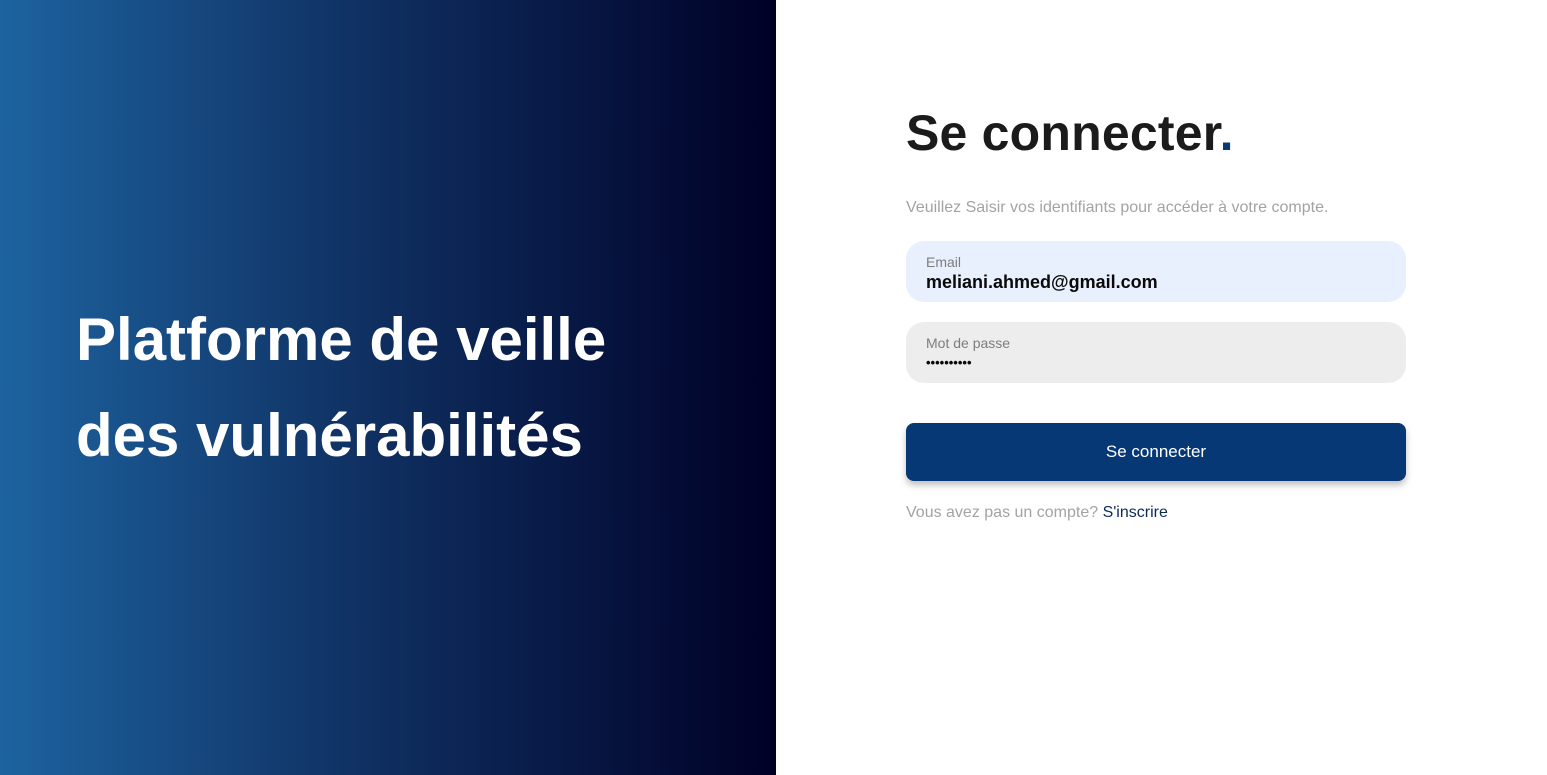 This screenshot has height=775, width=1547. What do you see at coordinates (1063, 133) in the screenshot?
I see `login-heading-text: Se connecter` at bounding box center [1063, 133].